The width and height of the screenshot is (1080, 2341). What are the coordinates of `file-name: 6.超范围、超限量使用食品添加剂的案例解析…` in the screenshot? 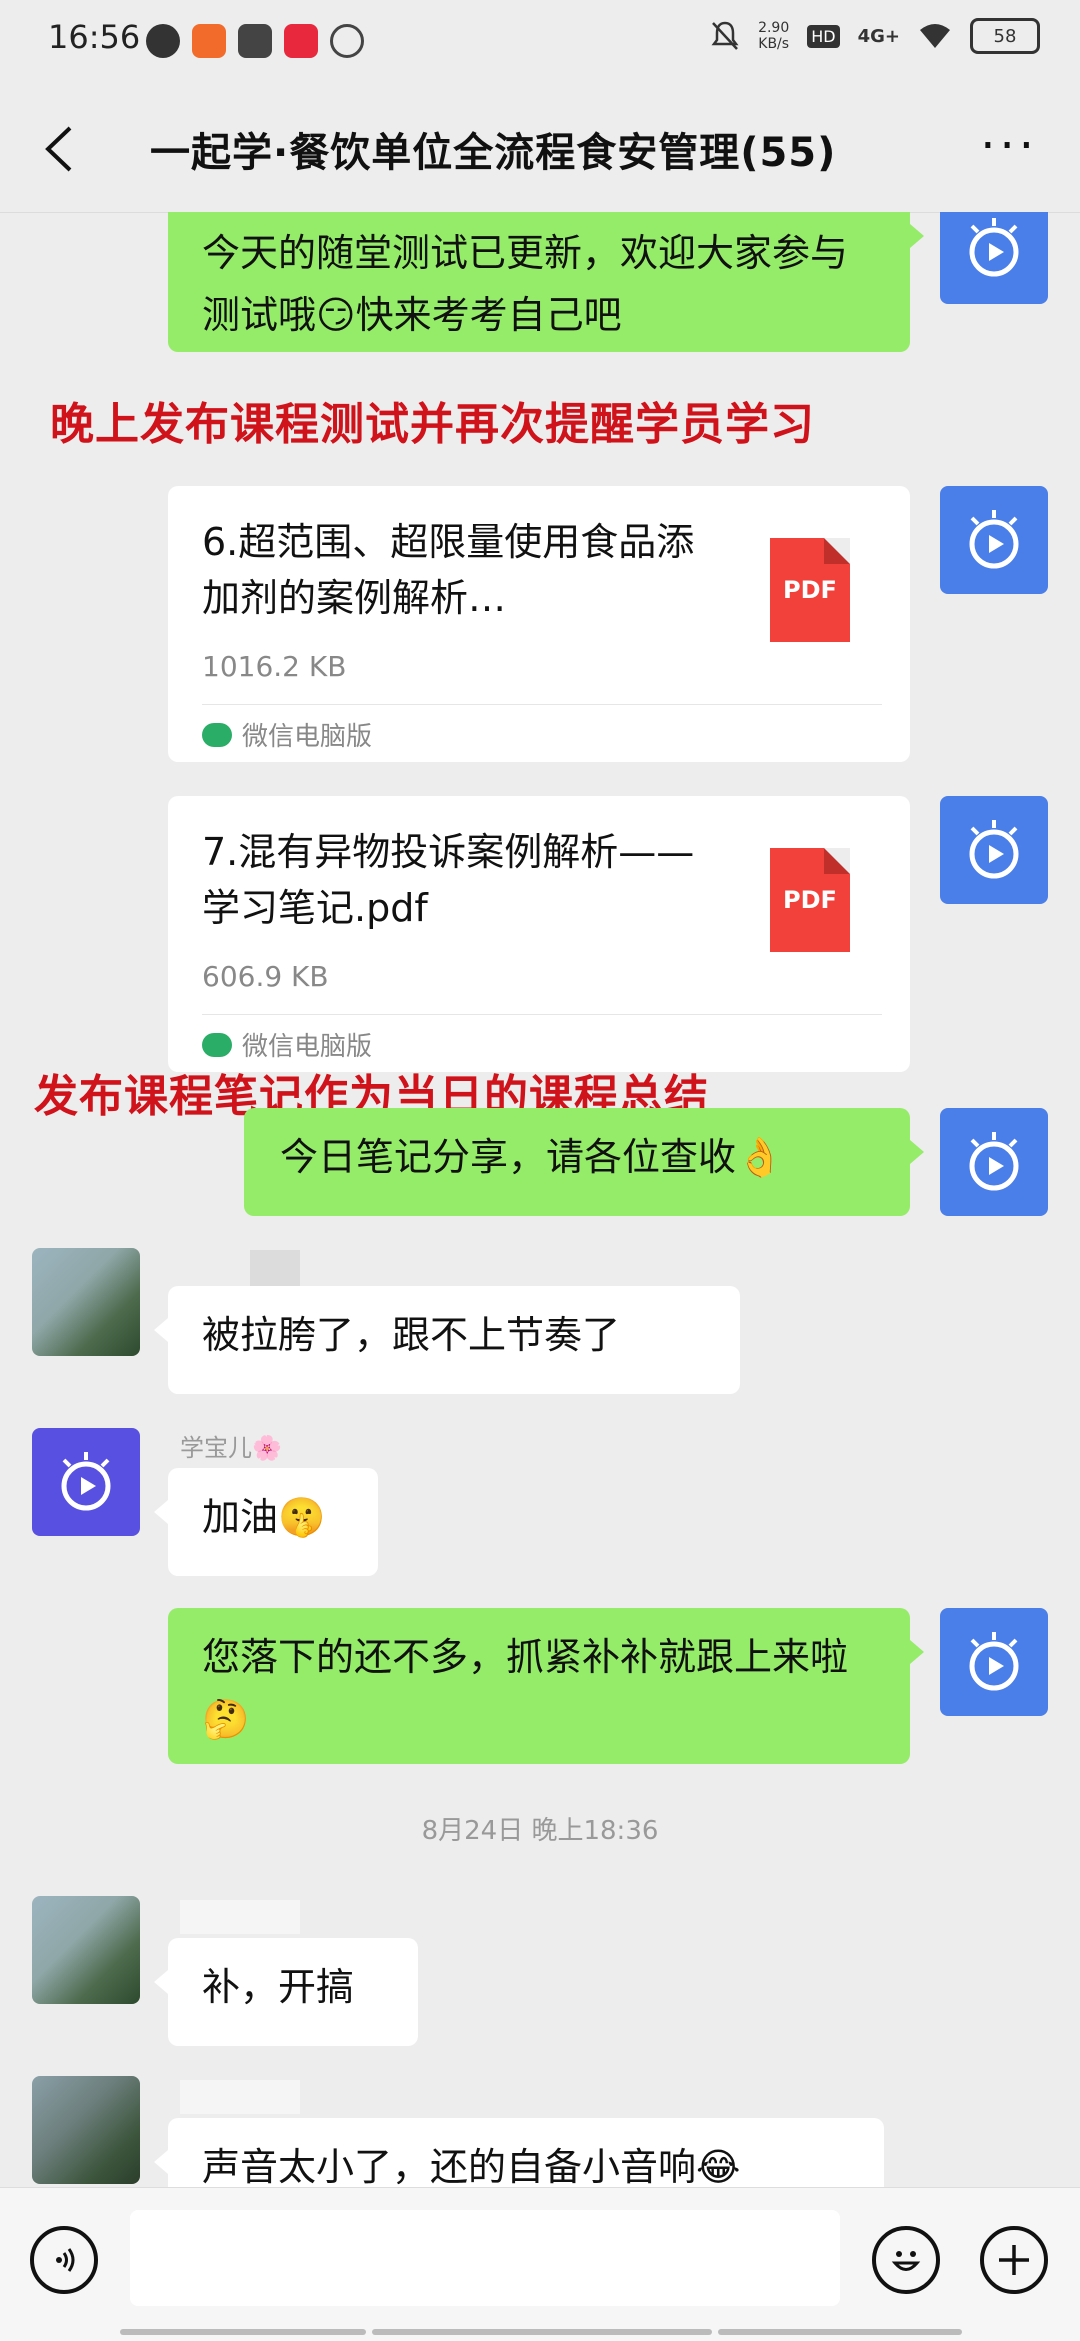 It's located at (448, 570).